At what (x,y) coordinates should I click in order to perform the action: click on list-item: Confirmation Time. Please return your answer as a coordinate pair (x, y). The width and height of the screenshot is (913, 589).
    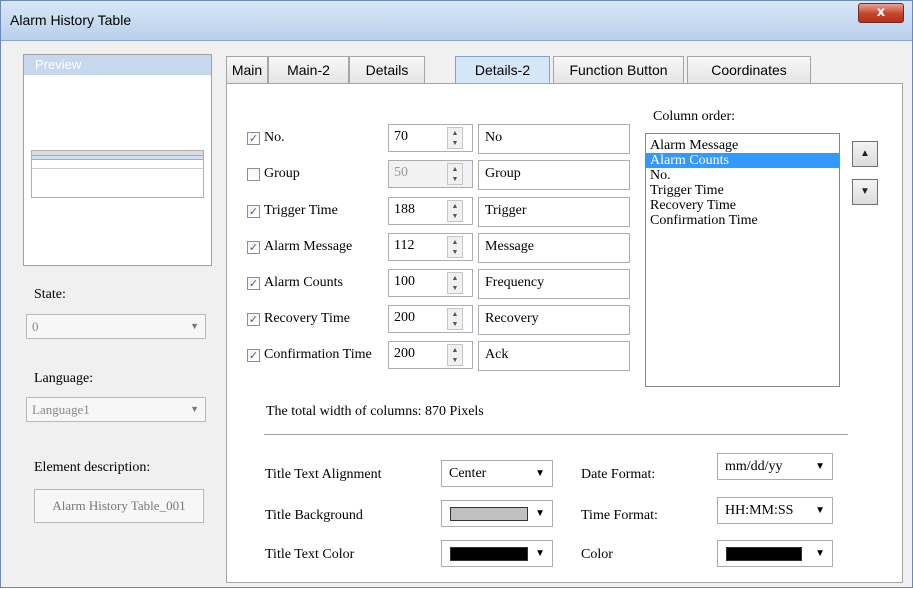
    Looking at the image, I should click on (742, 220).